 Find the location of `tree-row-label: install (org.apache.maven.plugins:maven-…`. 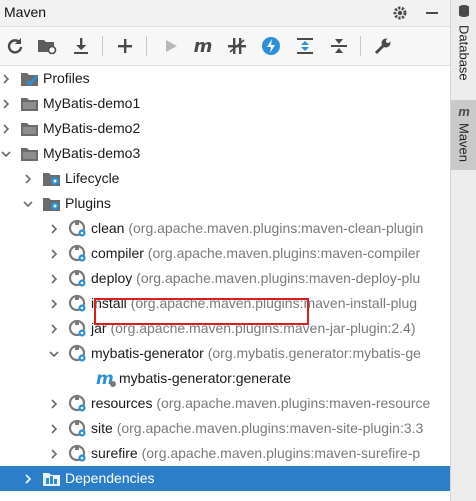

tree-row-label: install (org.apache.maven.plugins:maven-… is located at coordinates (254, 303).